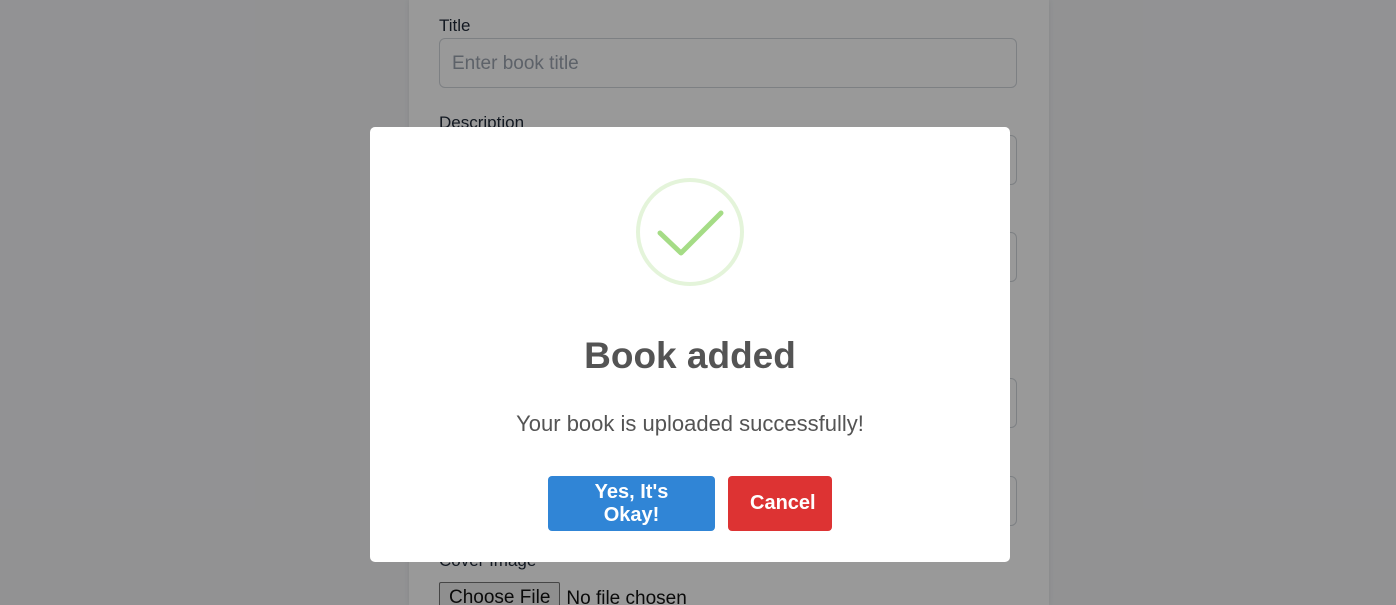 The image size is (1396, 605). I want to click on check-icon, so click(690, 232).